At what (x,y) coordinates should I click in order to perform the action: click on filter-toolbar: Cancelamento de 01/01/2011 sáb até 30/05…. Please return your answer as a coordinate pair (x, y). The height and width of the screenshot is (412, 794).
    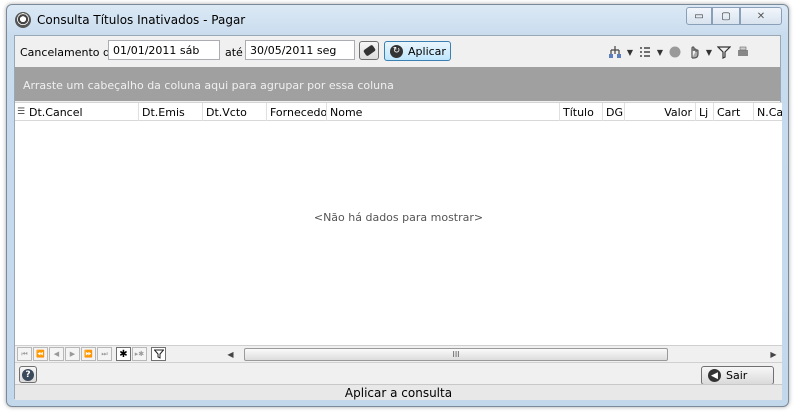
    Looking at the image, I should click on (397, 51).